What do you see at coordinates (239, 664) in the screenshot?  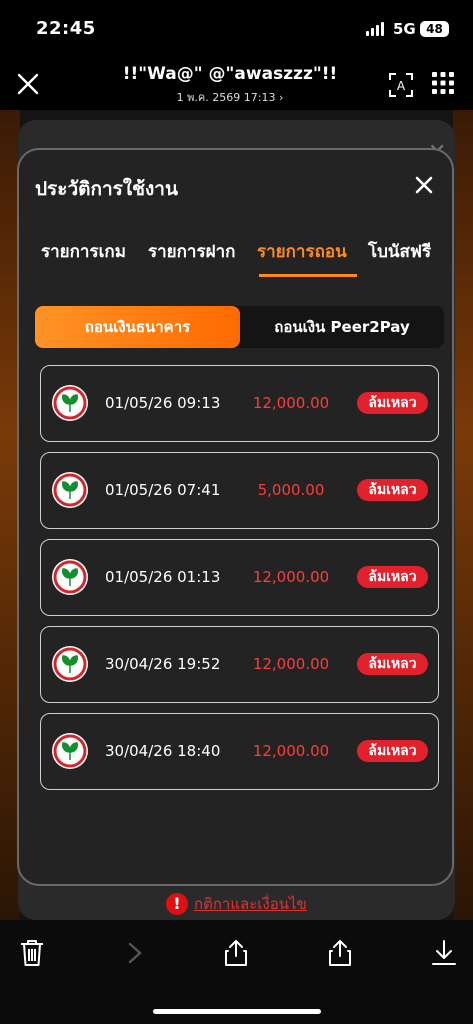 I see `transaction-row: 30/04/26 19:52 12,000.00 ล้มเหลว` at bounding box center [239, 664].